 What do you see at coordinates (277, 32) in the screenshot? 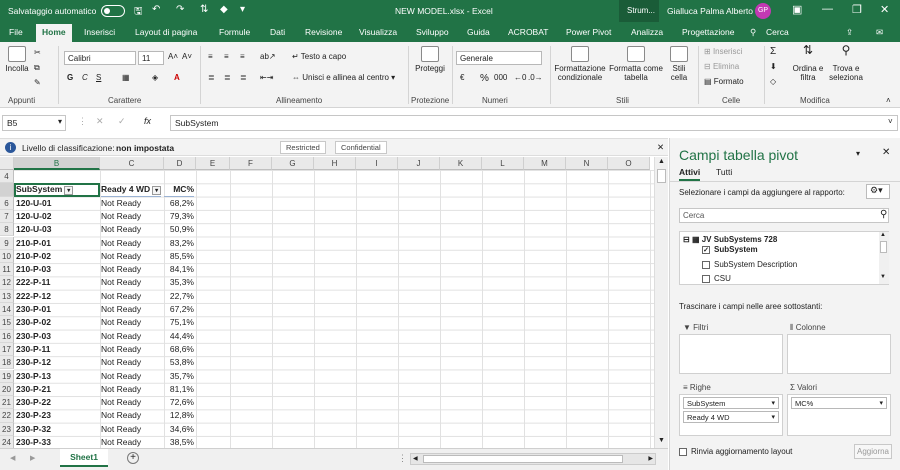
I see `tab-dati: Dati` at bounding box center [277, 32].